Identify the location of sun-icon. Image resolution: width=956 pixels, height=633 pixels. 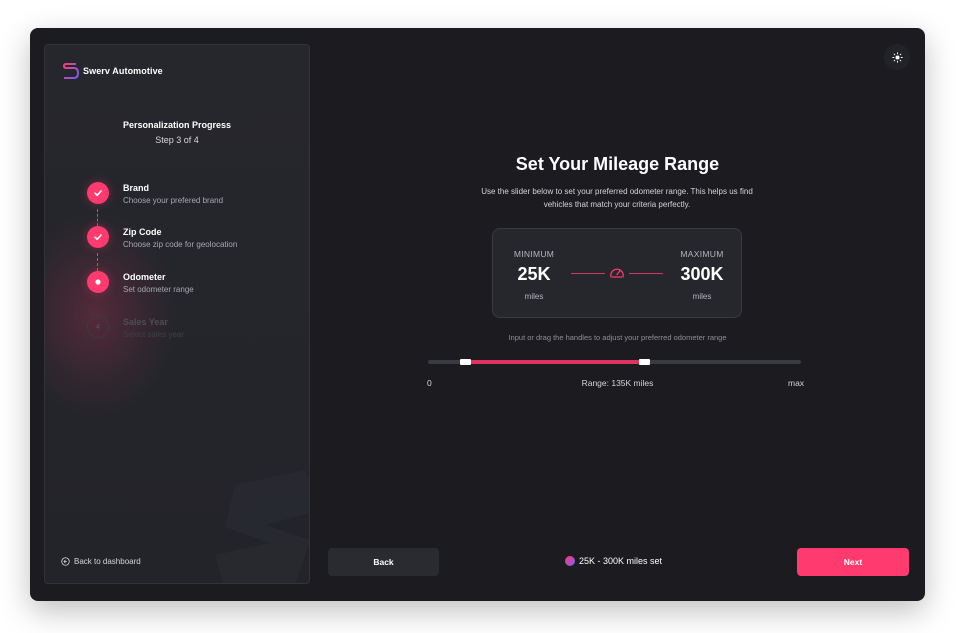
(897, 57).